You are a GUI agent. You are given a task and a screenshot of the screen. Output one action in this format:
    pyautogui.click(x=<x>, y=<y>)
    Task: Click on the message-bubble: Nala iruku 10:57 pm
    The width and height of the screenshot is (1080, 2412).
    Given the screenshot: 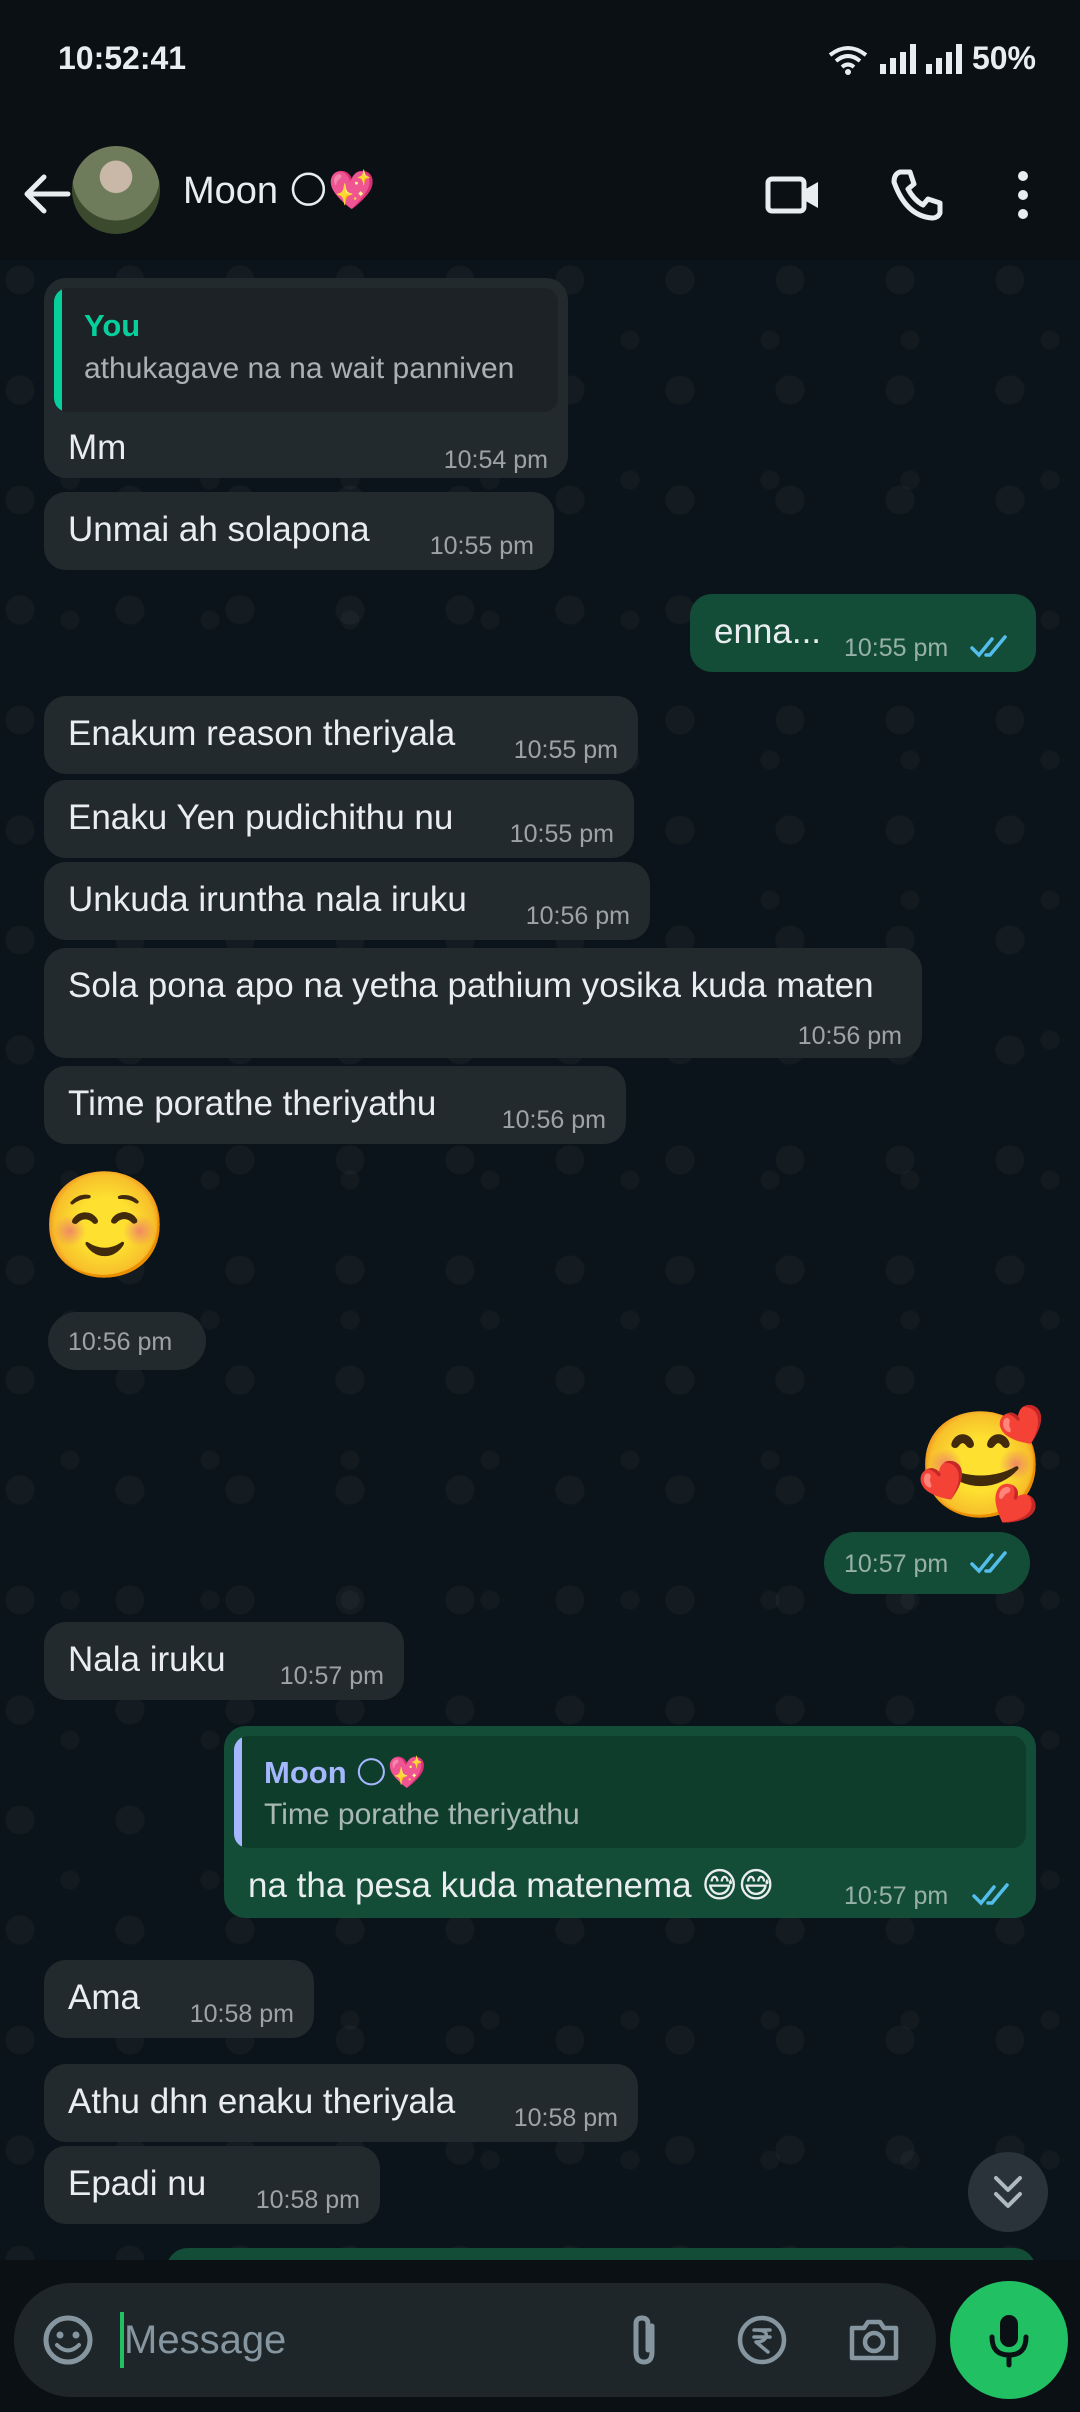 What is the action you would take?
    pyautogui.click(x=224, y=1661)
    